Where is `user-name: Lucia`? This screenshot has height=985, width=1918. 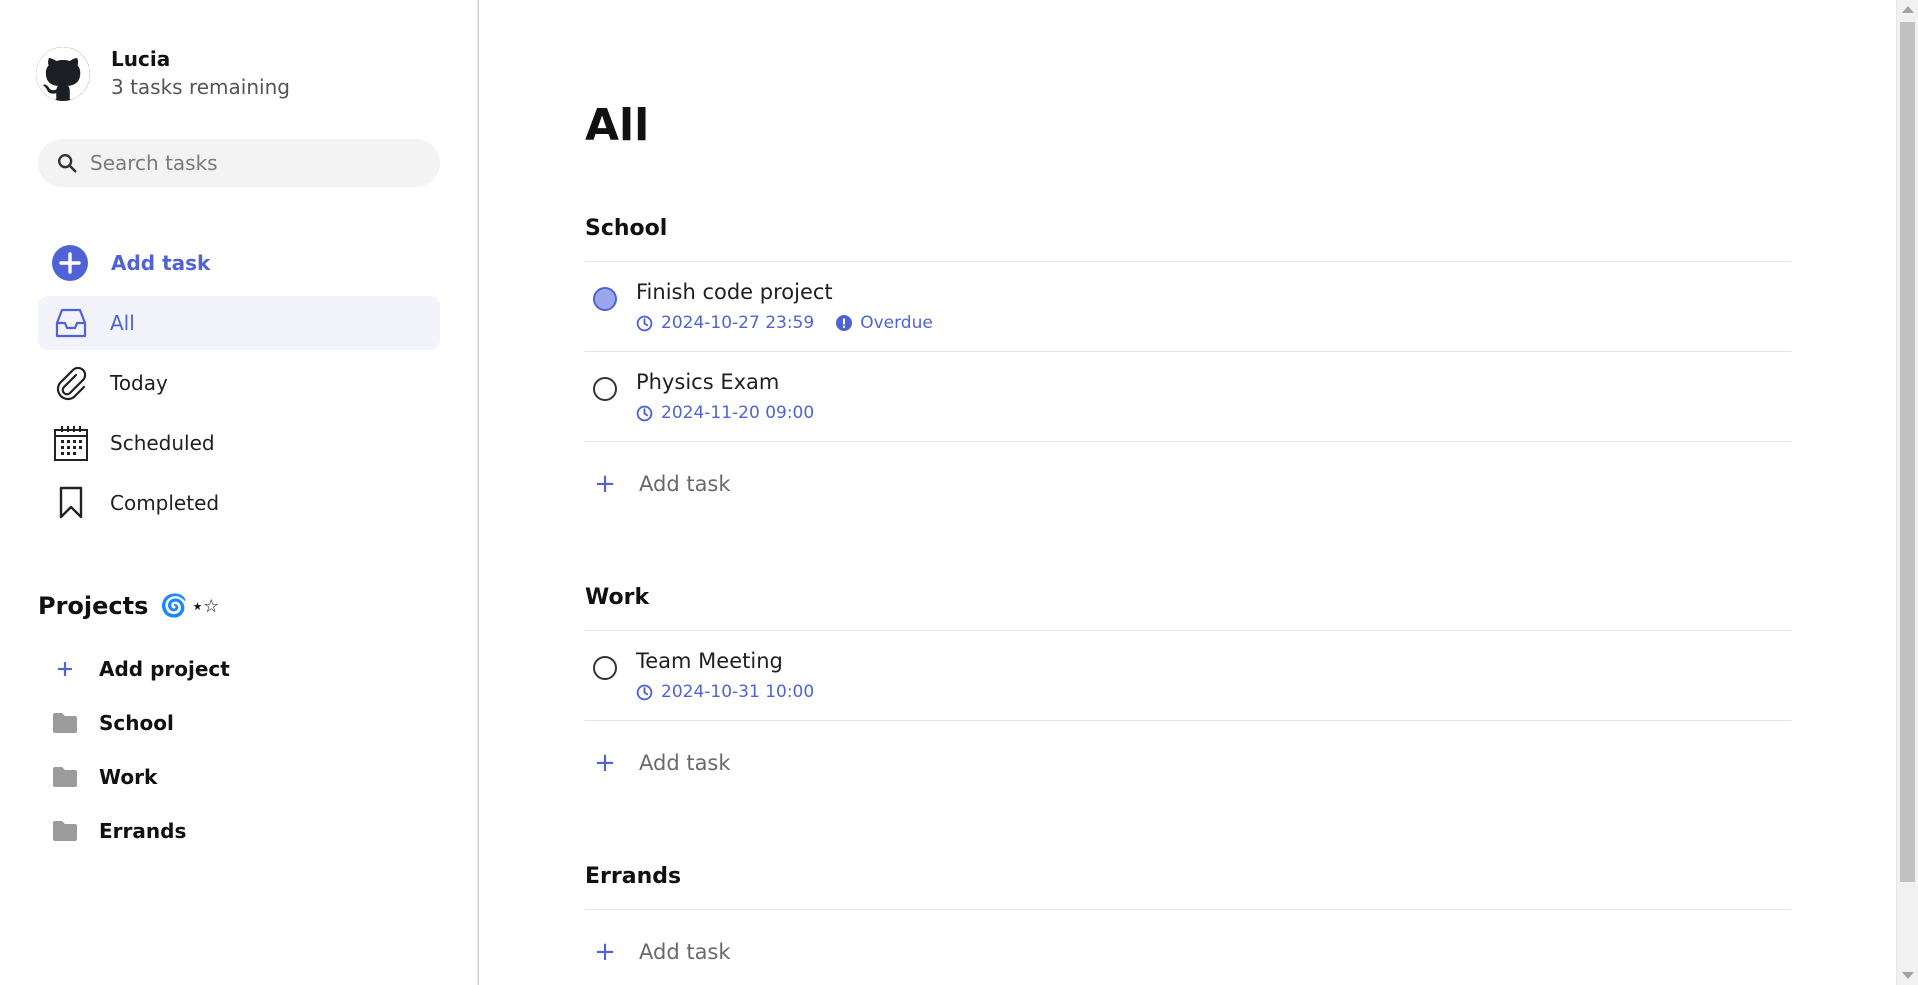
user-name: Lucia is located at coordinates (141, 59).